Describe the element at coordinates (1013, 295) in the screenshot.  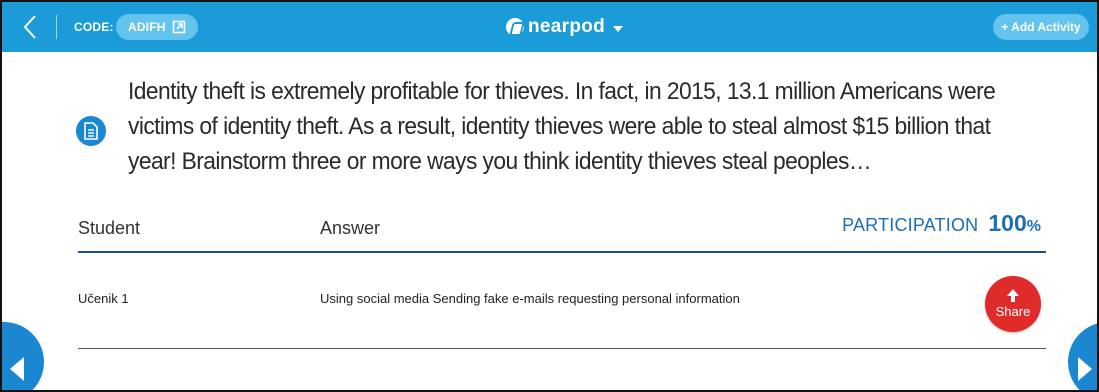
I see `upload-arrow-icon` at that location.